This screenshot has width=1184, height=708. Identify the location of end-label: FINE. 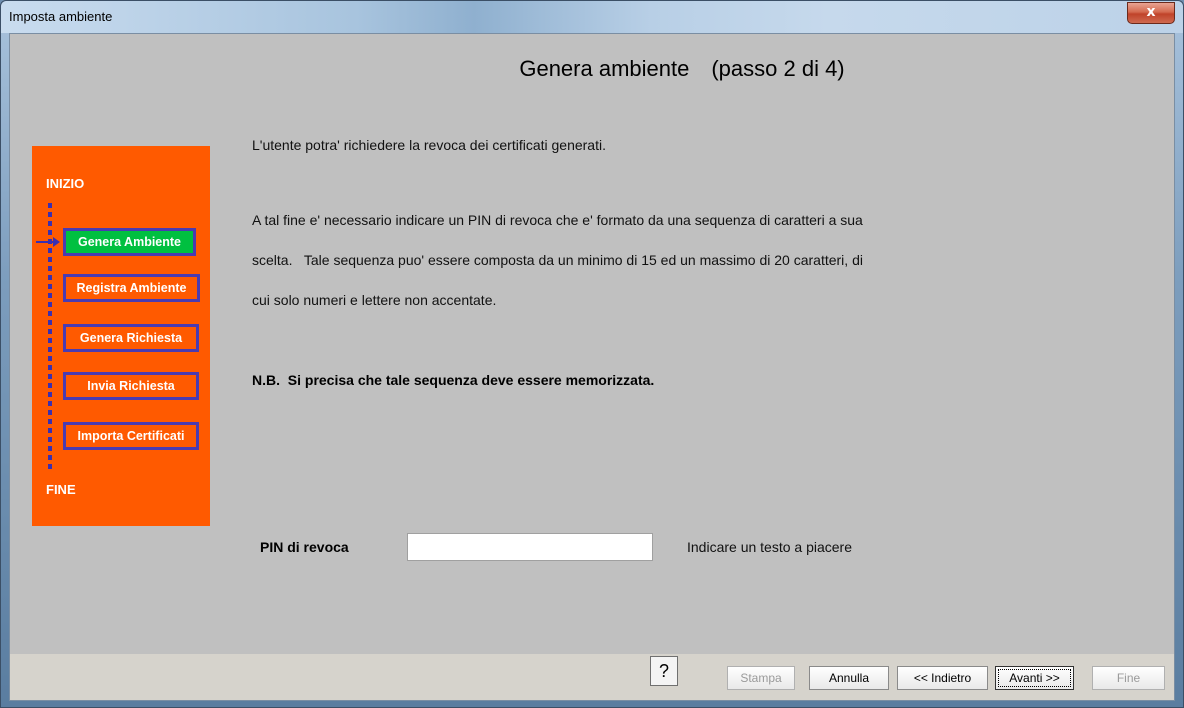
(61, 489).